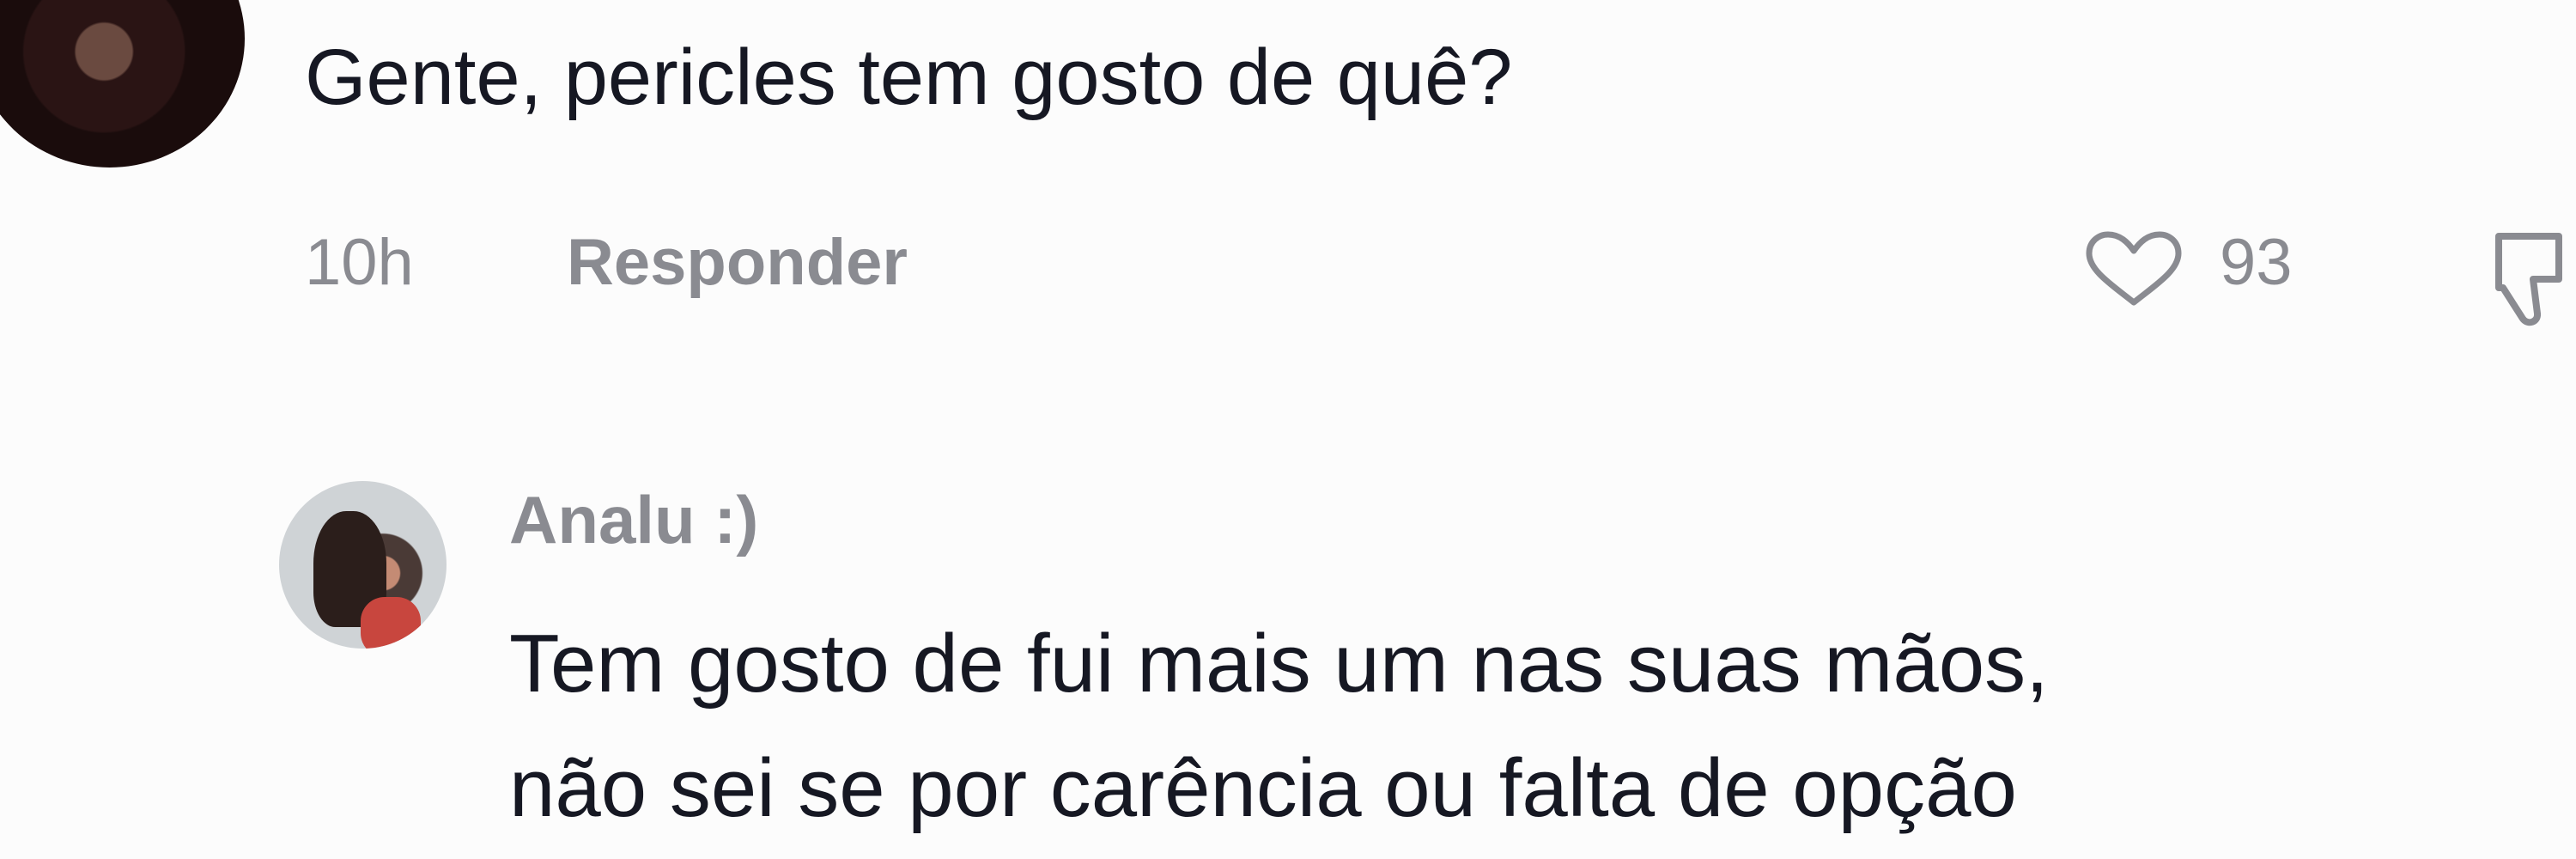 The width and height of the screenshot is (2576, 859). Describe the element at coordinates (737, 262) in the screenshot. I see `reply-button: Responder` at that location.